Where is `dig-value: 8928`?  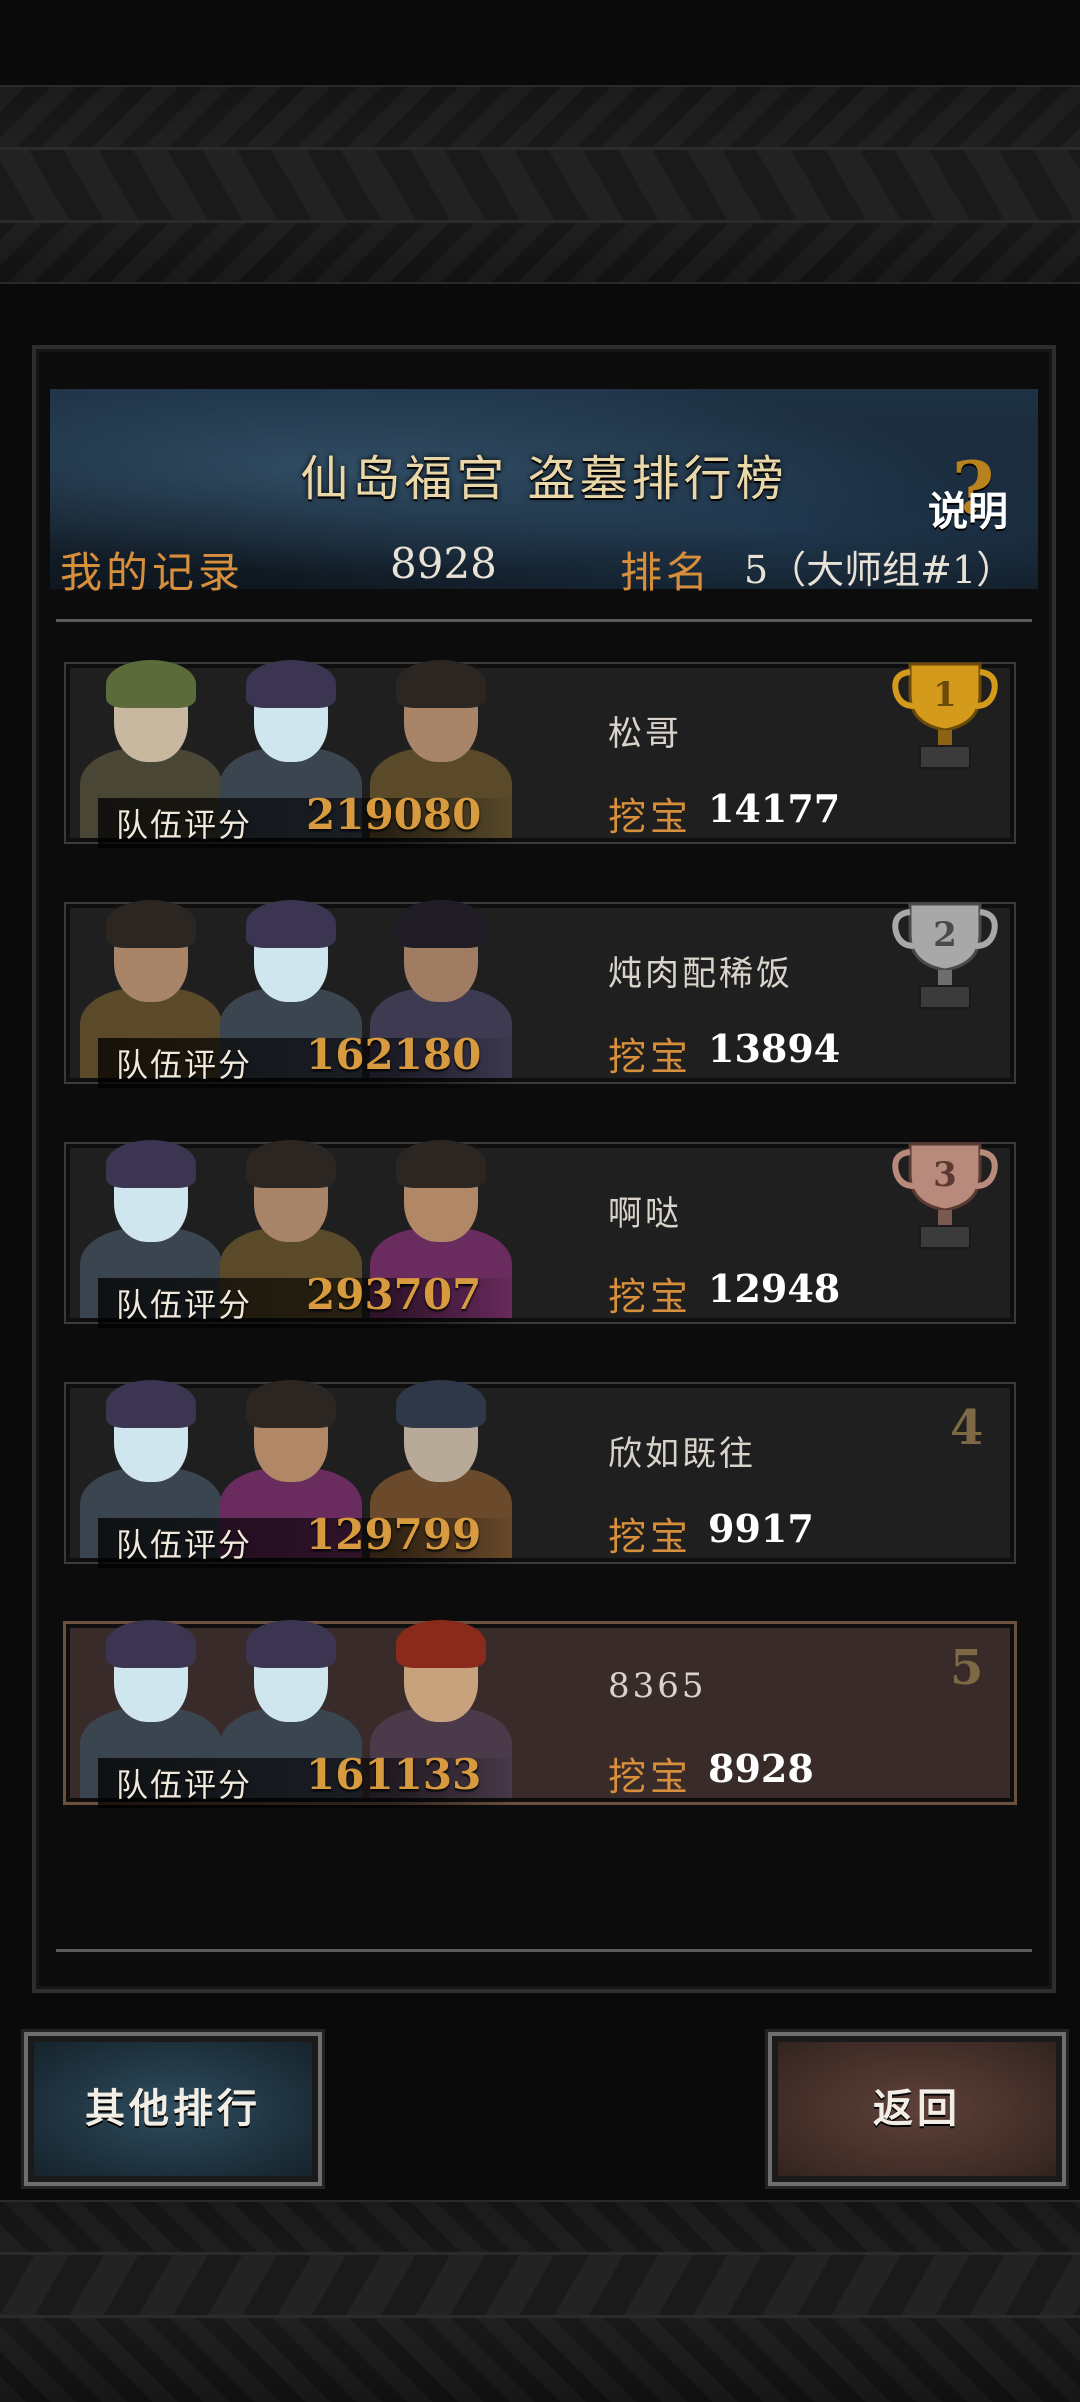 dig-value: 8928 is located at coordinates (761, 1768).